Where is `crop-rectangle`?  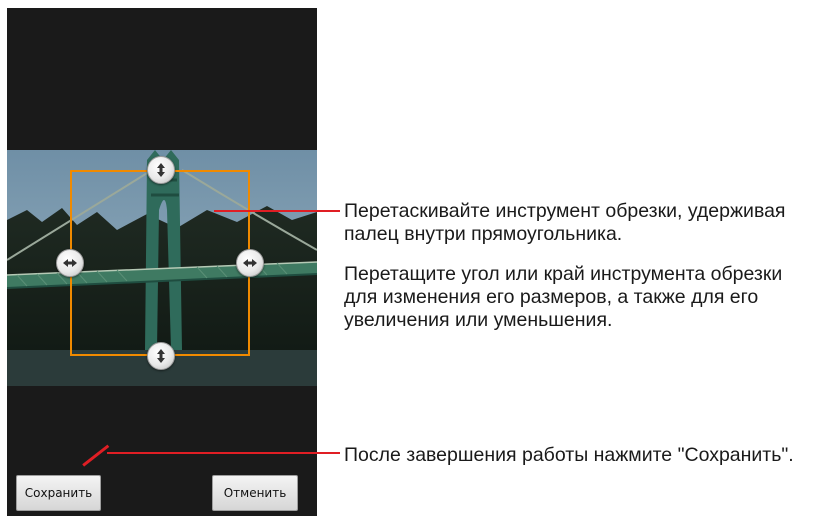 crop-rectangle is located at coordinates (160, 263).